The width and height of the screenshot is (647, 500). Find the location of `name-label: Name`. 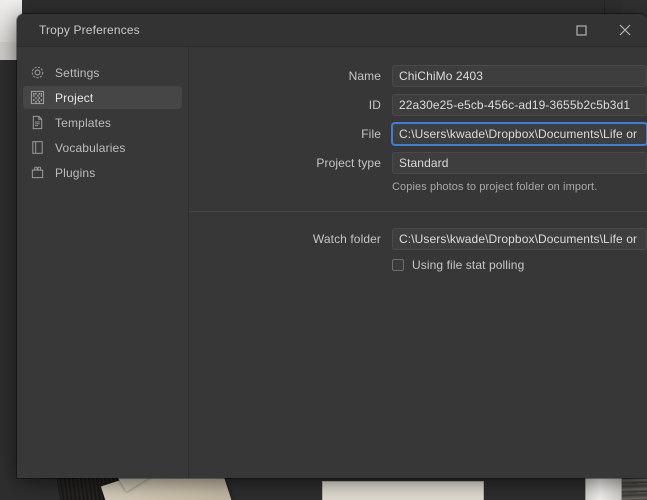

name-label: Name is located at coordinates (364, 76).